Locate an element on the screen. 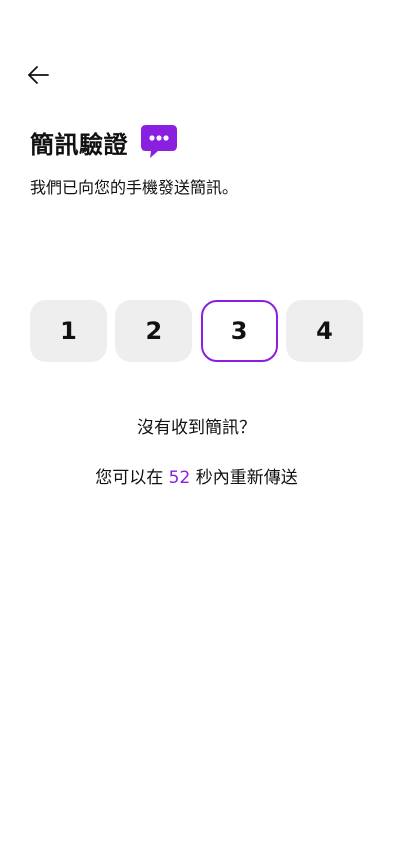 The image size is (393, 852). resend-timer-text: 您可以在 52 秒內重新傳送 is located at coordinates (196, 475).